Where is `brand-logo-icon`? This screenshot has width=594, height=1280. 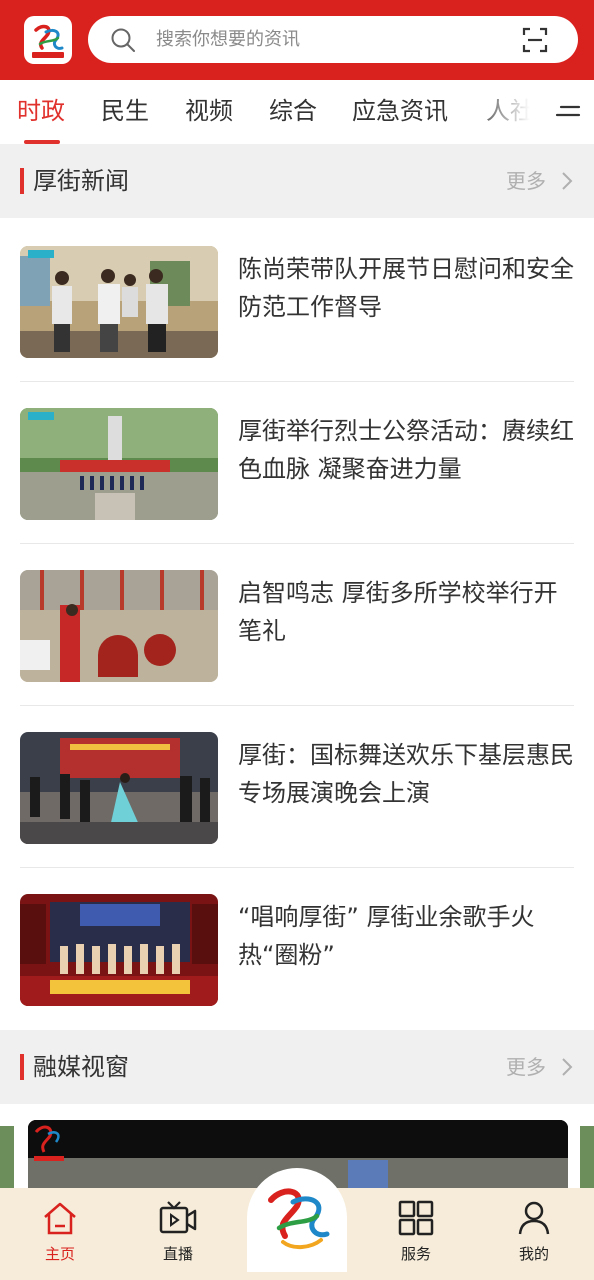
brand-logo-icon is located at coordinates (299, 1218).